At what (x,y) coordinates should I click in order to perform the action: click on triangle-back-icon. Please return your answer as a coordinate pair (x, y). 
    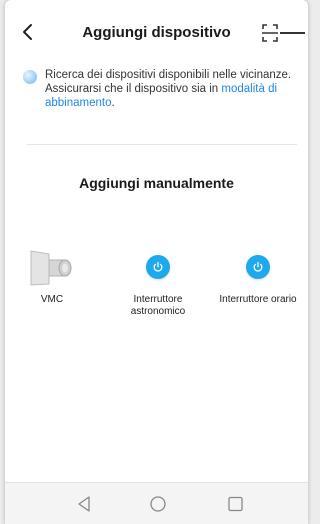
    Looking at the image, I should click on (84, 504).